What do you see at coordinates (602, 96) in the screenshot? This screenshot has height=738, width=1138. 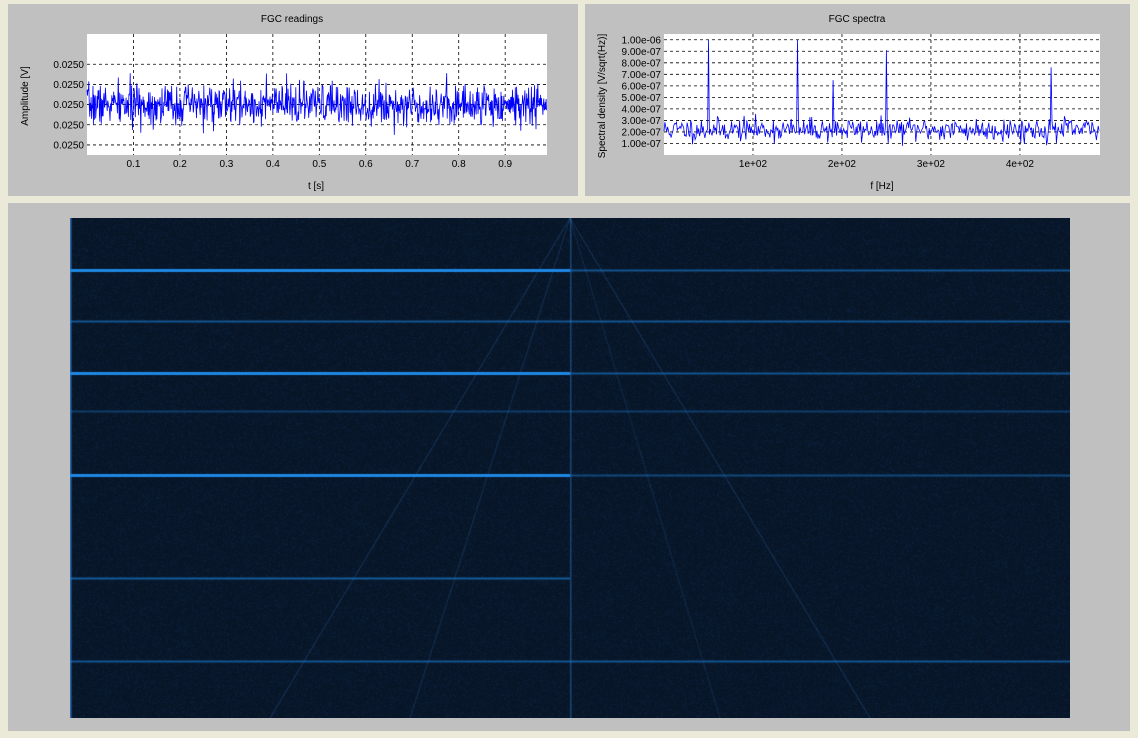 I see `y-axis-label: Spectral density [V/sqrt(Hz)]` at bounding box center [602, 96].